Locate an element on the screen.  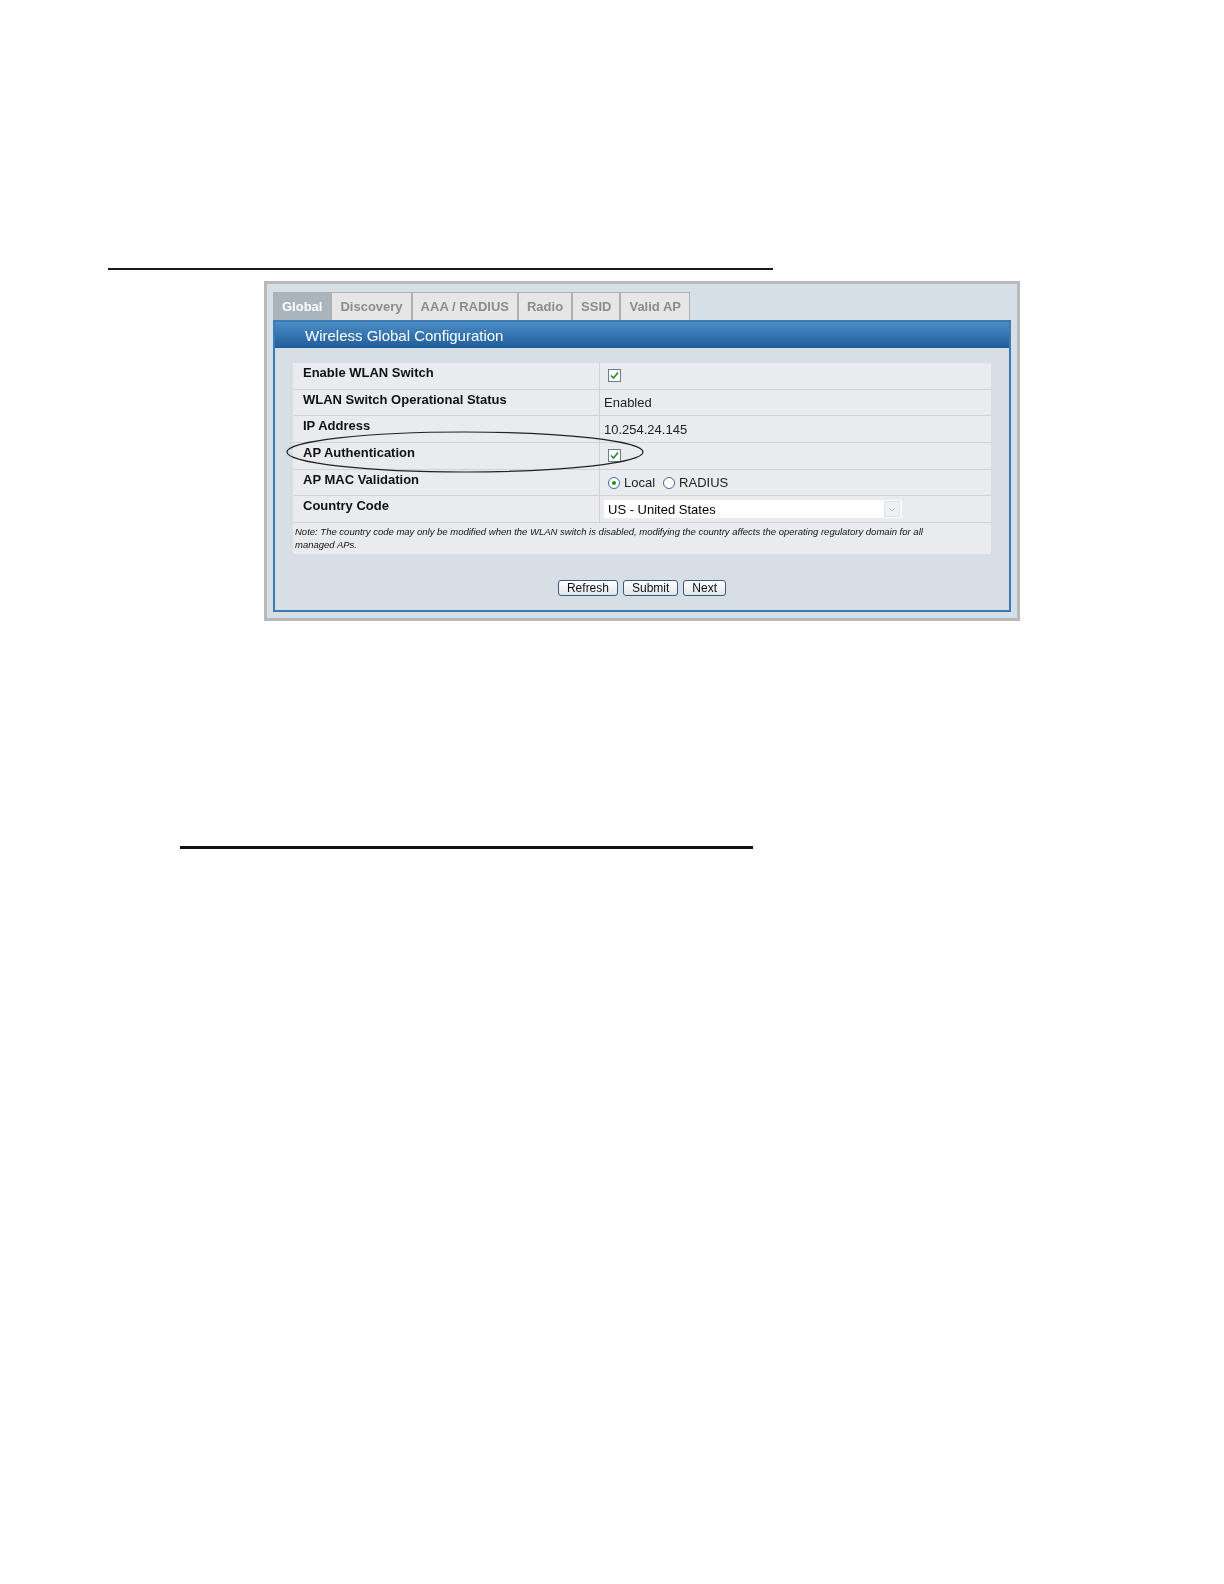
tab: Valid AP is located at coordinates (655, 306).